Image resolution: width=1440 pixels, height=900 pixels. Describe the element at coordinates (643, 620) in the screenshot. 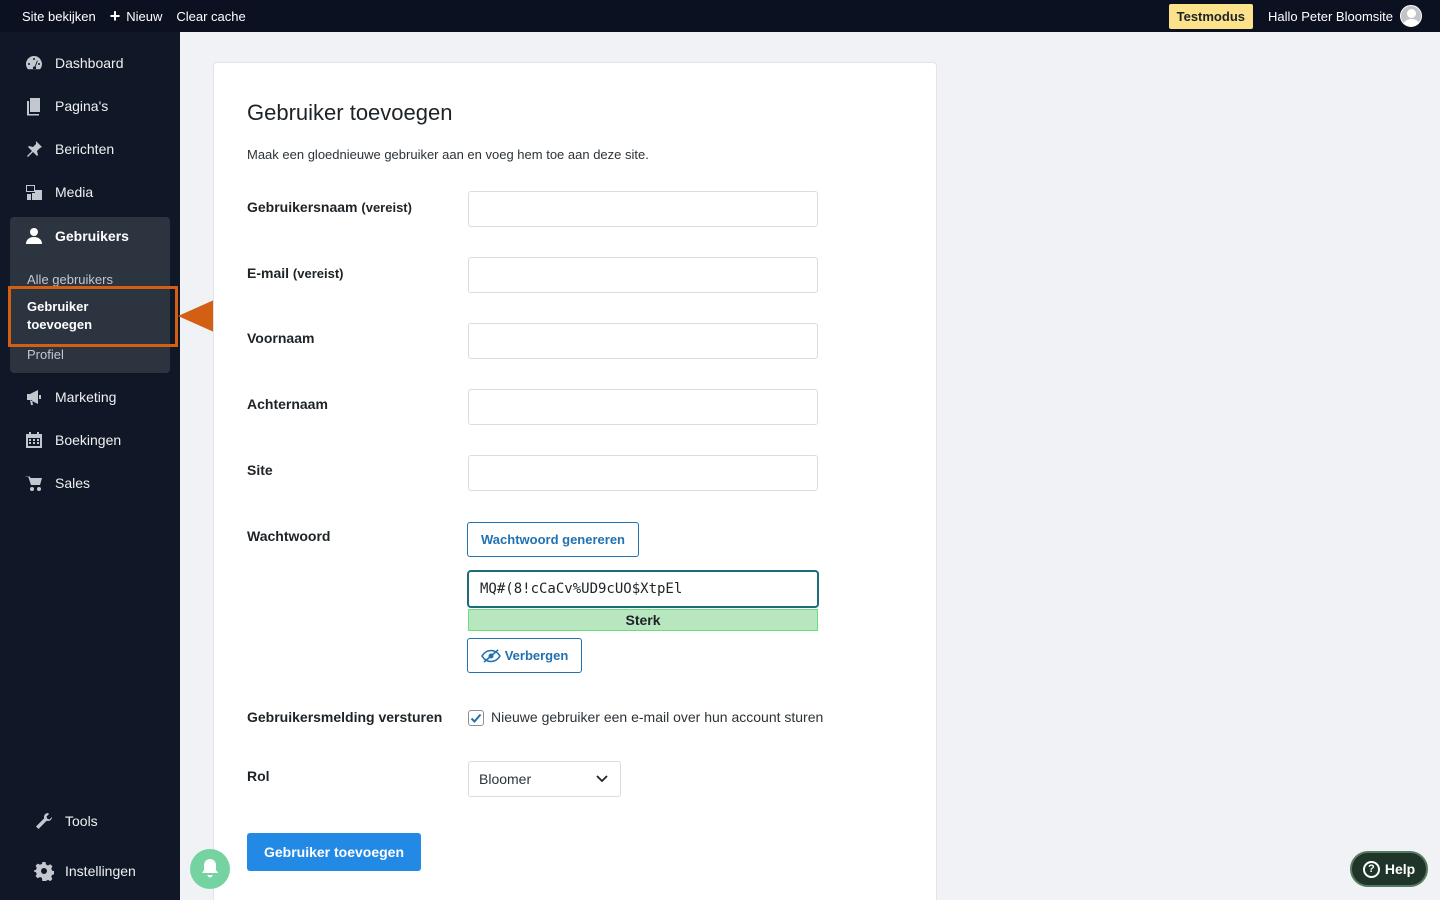

I see `password-strength-indicator: Sterk` at that location.